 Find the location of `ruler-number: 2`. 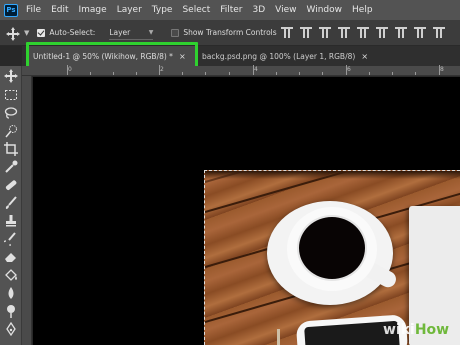

ruler-number: 2 is located at coordinates (162, 69).